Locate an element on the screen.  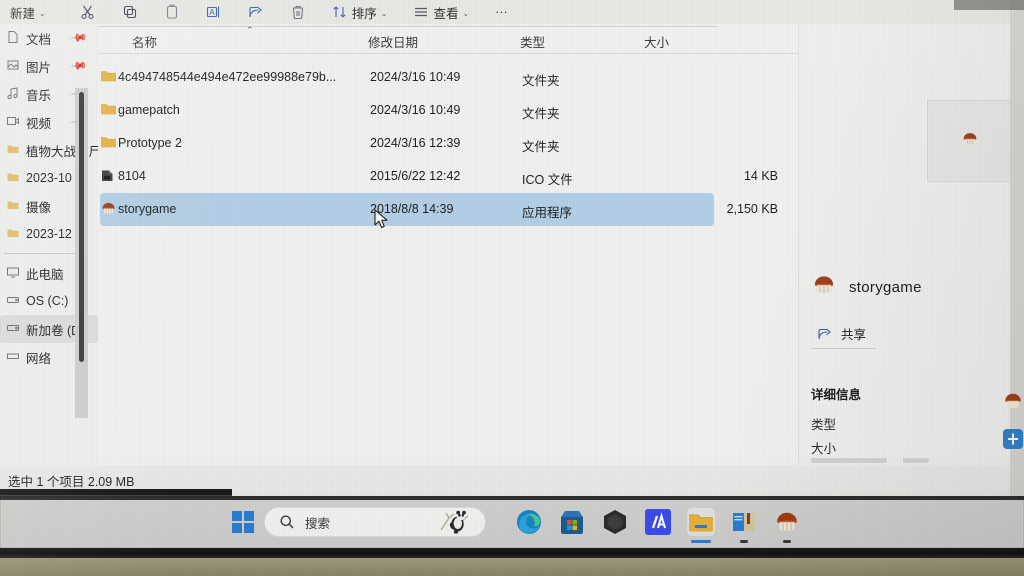
share-button is located at coordinates (256, 12).